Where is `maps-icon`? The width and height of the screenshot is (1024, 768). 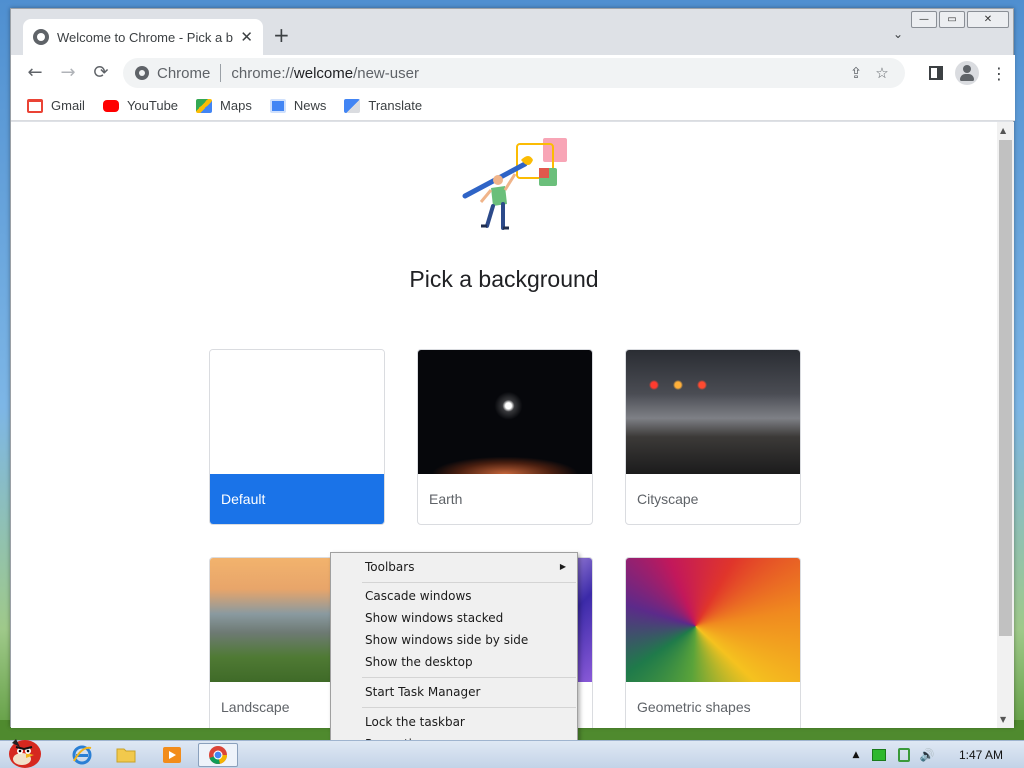
maps-icon is located at coordinates (204, 105).